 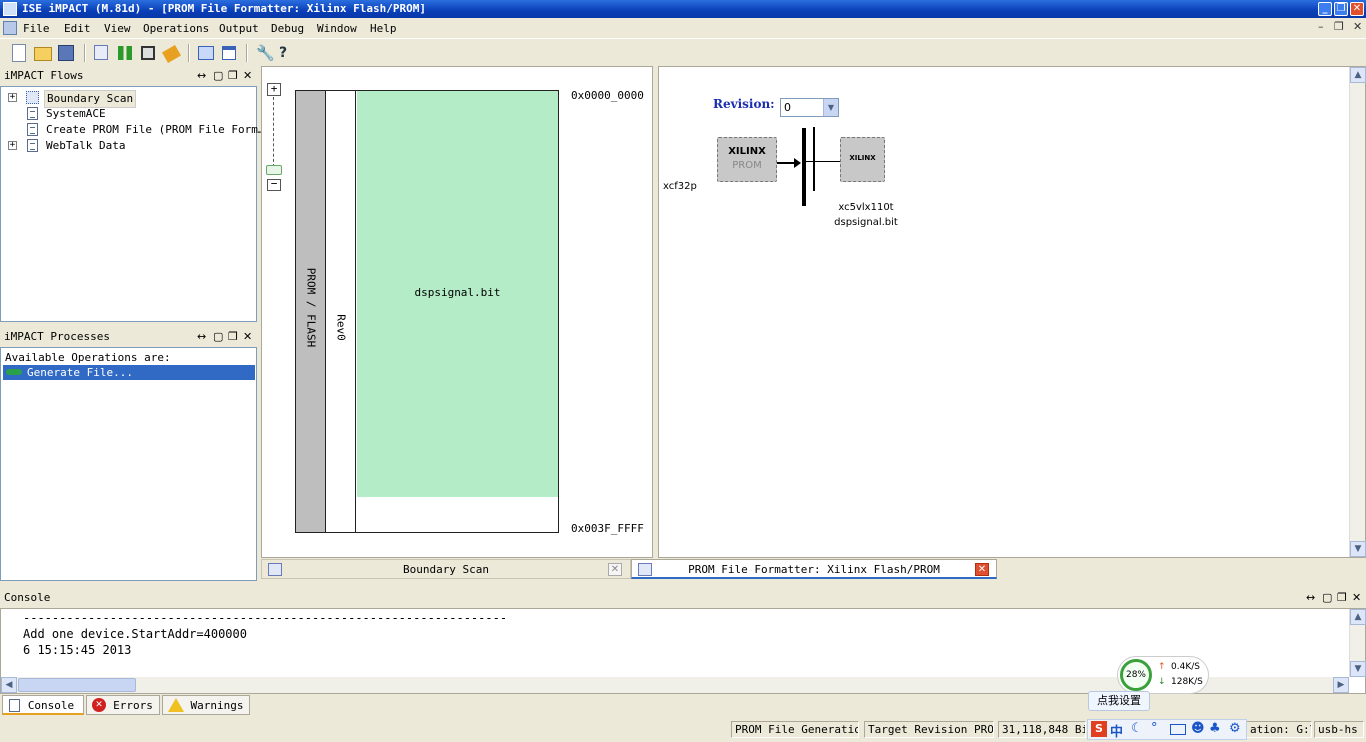 I want to click on scroll-left-icon: ◀, so click(x=9, y=685).